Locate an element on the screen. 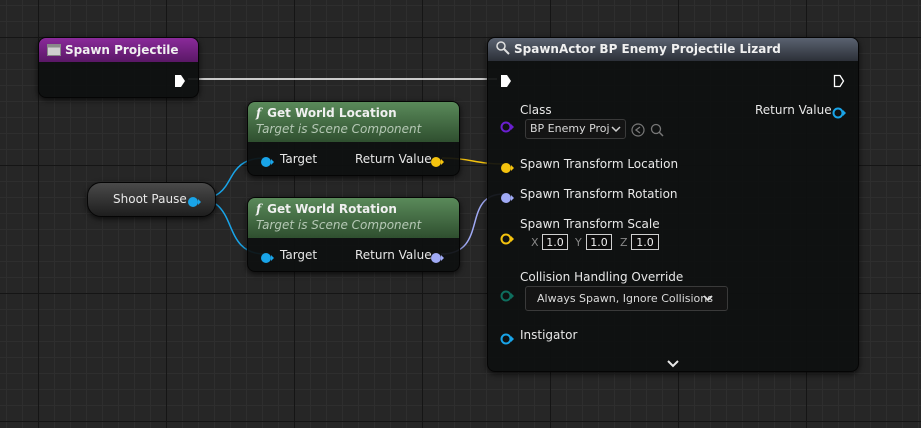 This screenshot has width=921, height=428. location-return-pin is located at coordinates (437, 162).